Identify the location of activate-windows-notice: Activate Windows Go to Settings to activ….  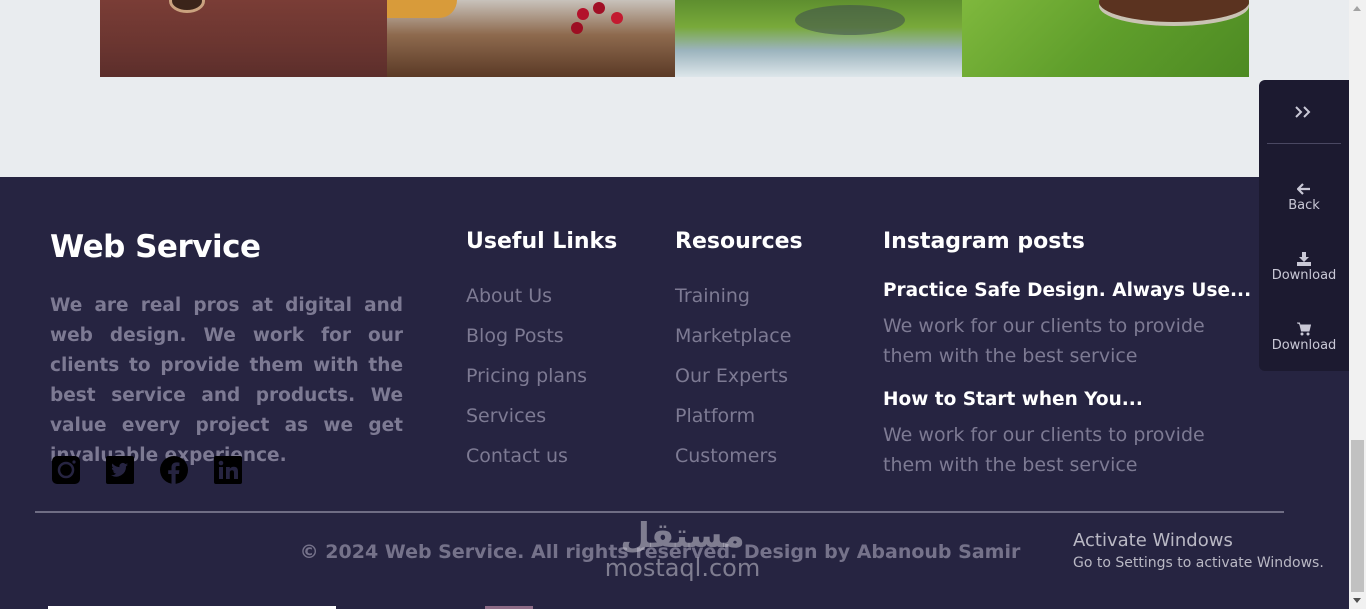
(1198, 550).